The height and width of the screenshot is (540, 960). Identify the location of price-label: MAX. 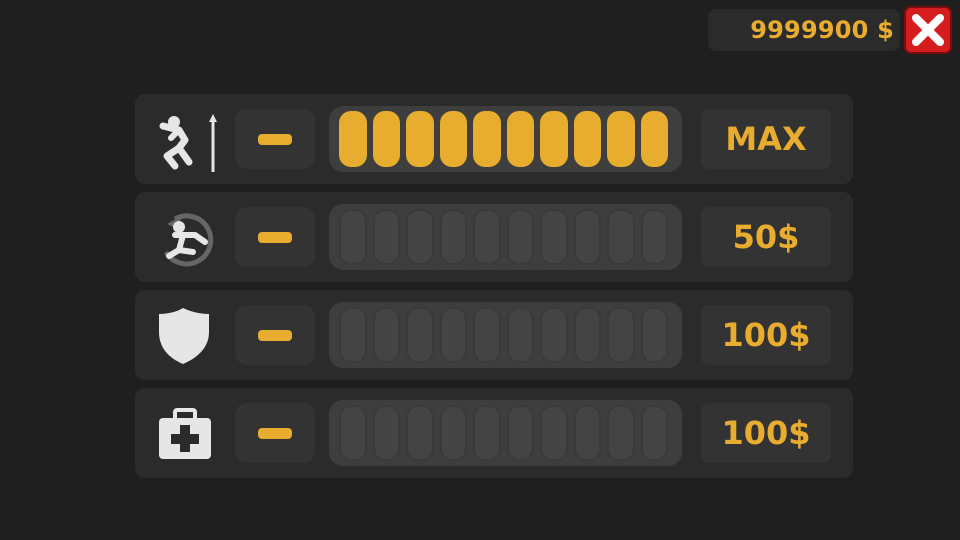
(766, 139).